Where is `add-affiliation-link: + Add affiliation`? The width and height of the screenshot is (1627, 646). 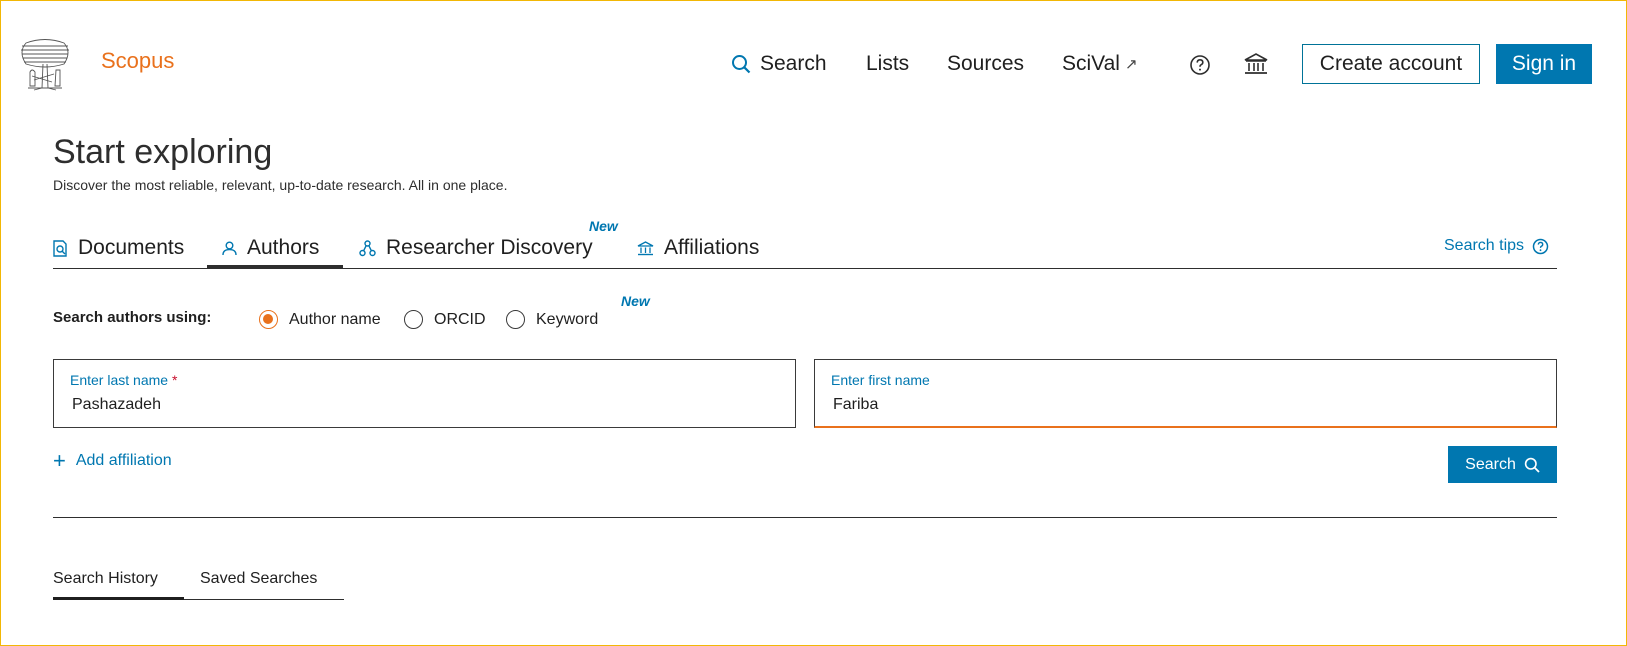
add-affiliation-link: + Add affiliation is located at coordinates (112, 461).